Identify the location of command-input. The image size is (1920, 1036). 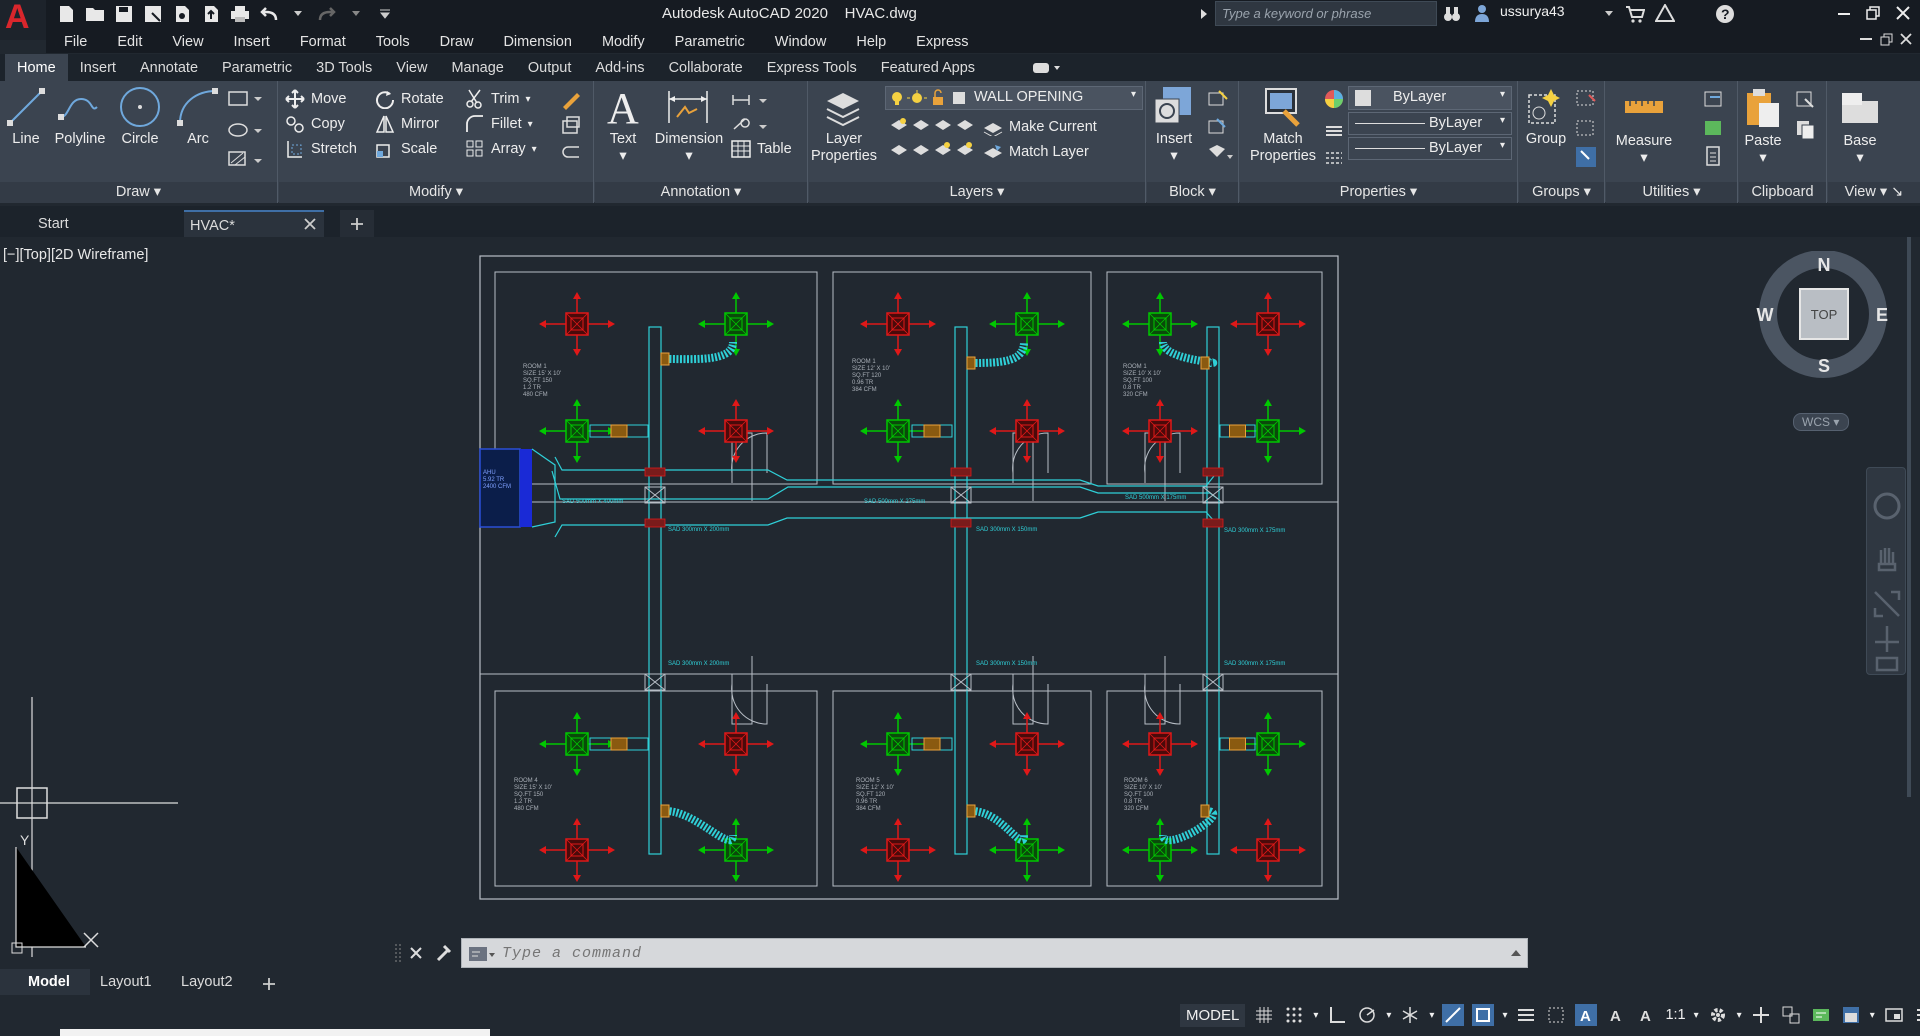
(952, 953).